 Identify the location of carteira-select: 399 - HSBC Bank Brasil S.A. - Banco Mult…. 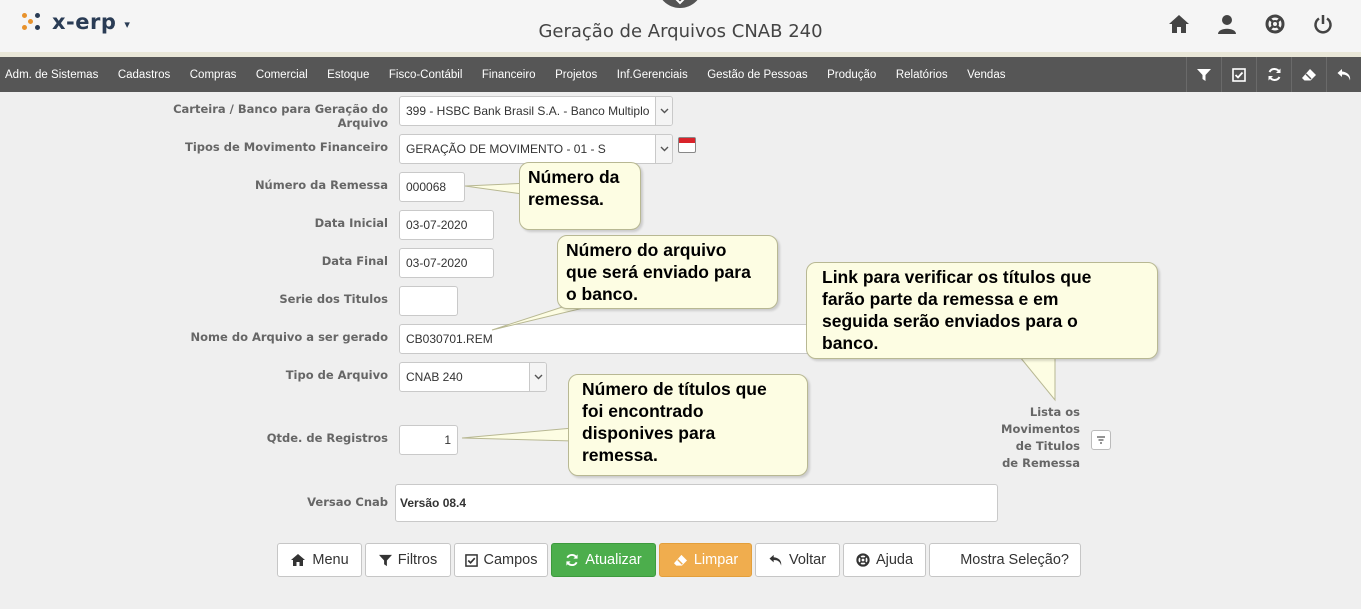
(536, 111).